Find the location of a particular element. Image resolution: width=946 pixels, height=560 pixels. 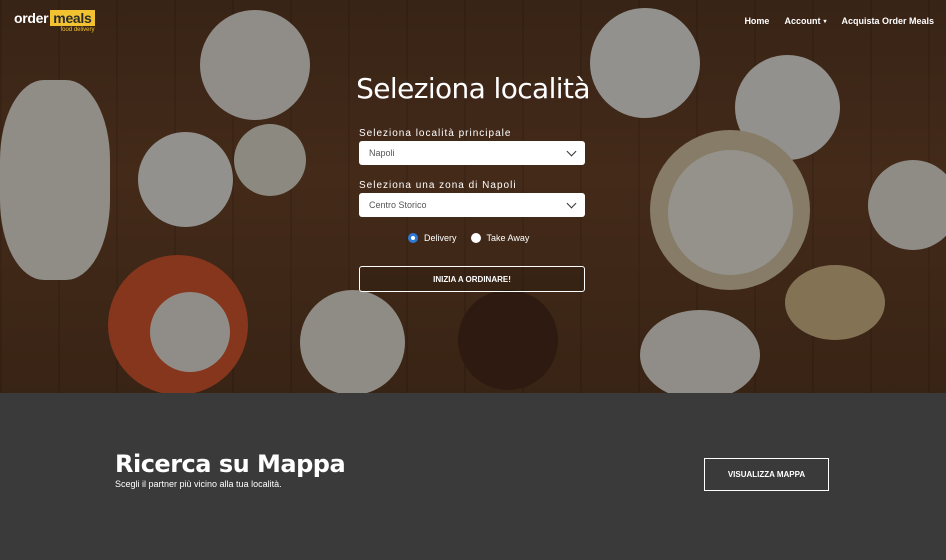

logo-tagline: food delivery is located at coordinates (77, 30).